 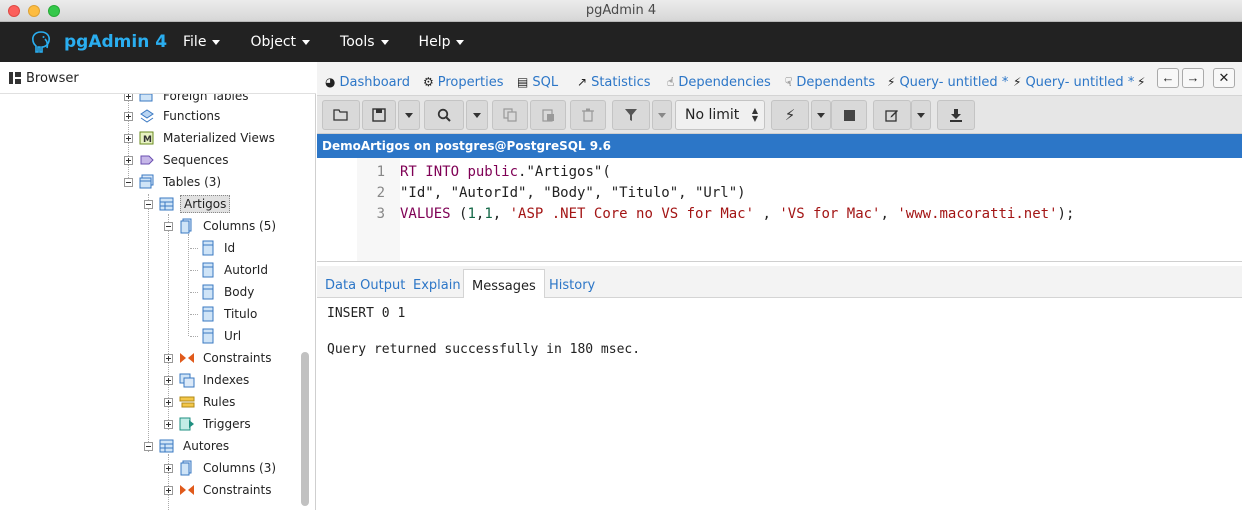 I want to click on query-icon: ⚡, so click(x=1017, y=82).